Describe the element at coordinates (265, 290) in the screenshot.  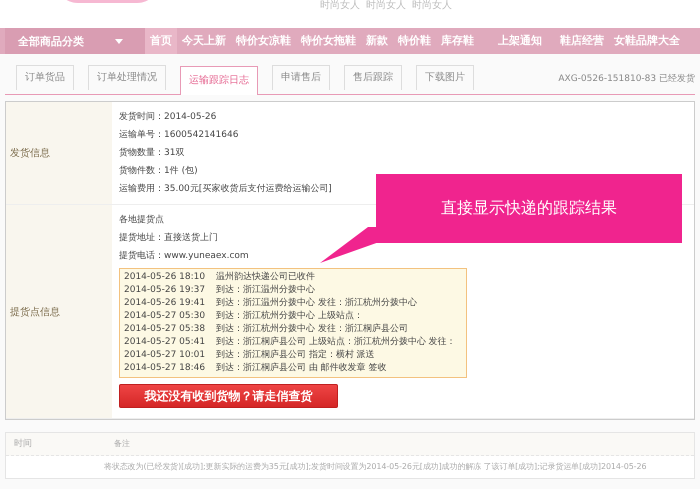
I see `tracking-event: 到达：浙江温州分拨中心` at that location.